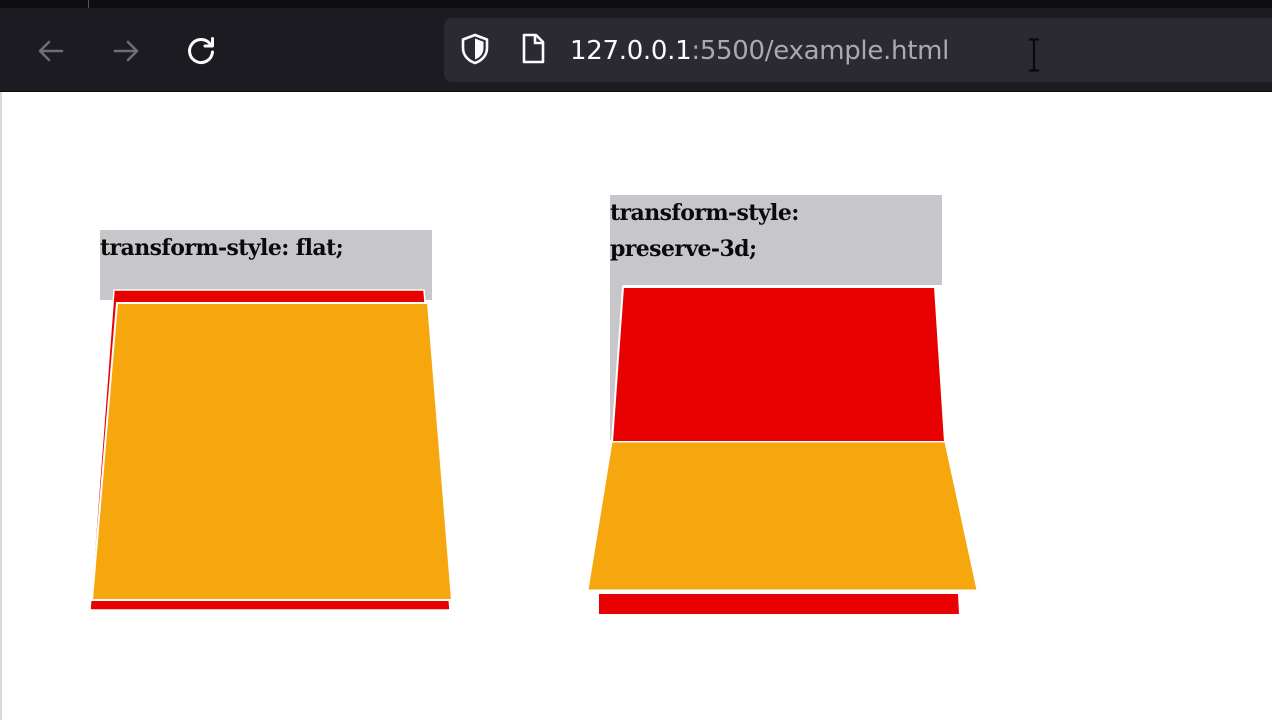 The width and height of the screenshot is (1272, 720). I want to click on flat-demo-label-line: transform-style: flat;, so click(222, 248).